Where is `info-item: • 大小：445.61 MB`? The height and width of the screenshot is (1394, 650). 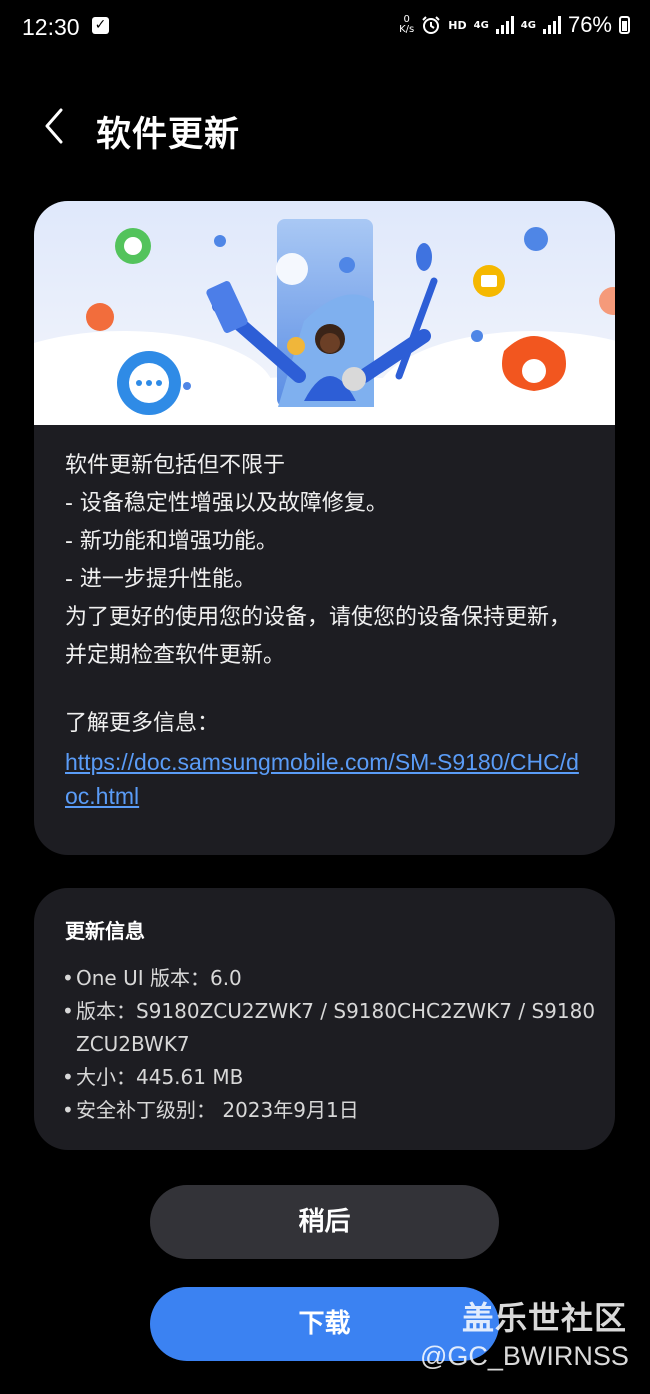 info-item: • 大小：445.61 MB is located at coordinates (153, 1077).